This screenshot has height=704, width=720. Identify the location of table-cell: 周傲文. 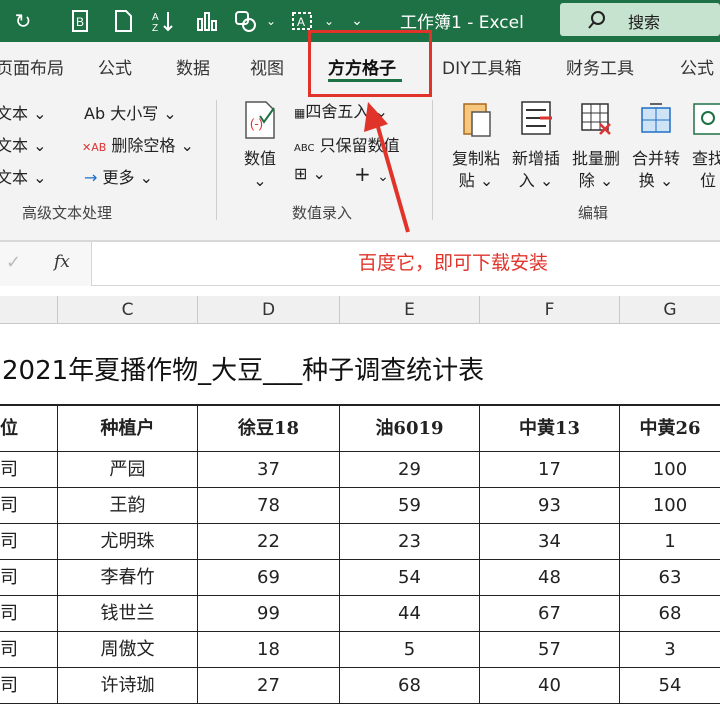
(128, 650).